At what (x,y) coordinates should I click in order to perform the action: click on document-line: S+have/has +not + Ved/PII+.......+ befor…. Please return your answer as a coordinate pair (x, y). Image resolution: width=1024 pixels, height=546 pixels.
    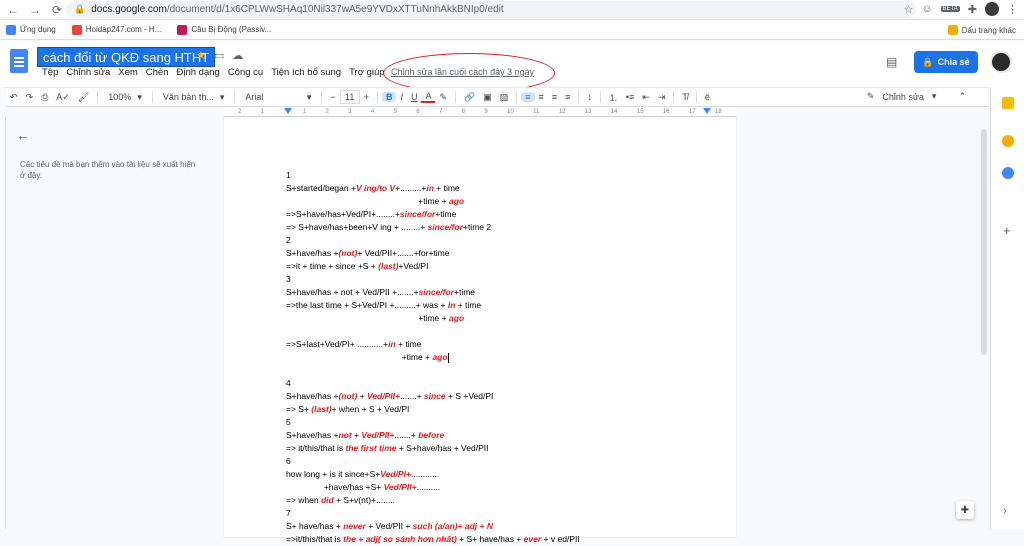
    Looking at the image, I should click on (496, 435).